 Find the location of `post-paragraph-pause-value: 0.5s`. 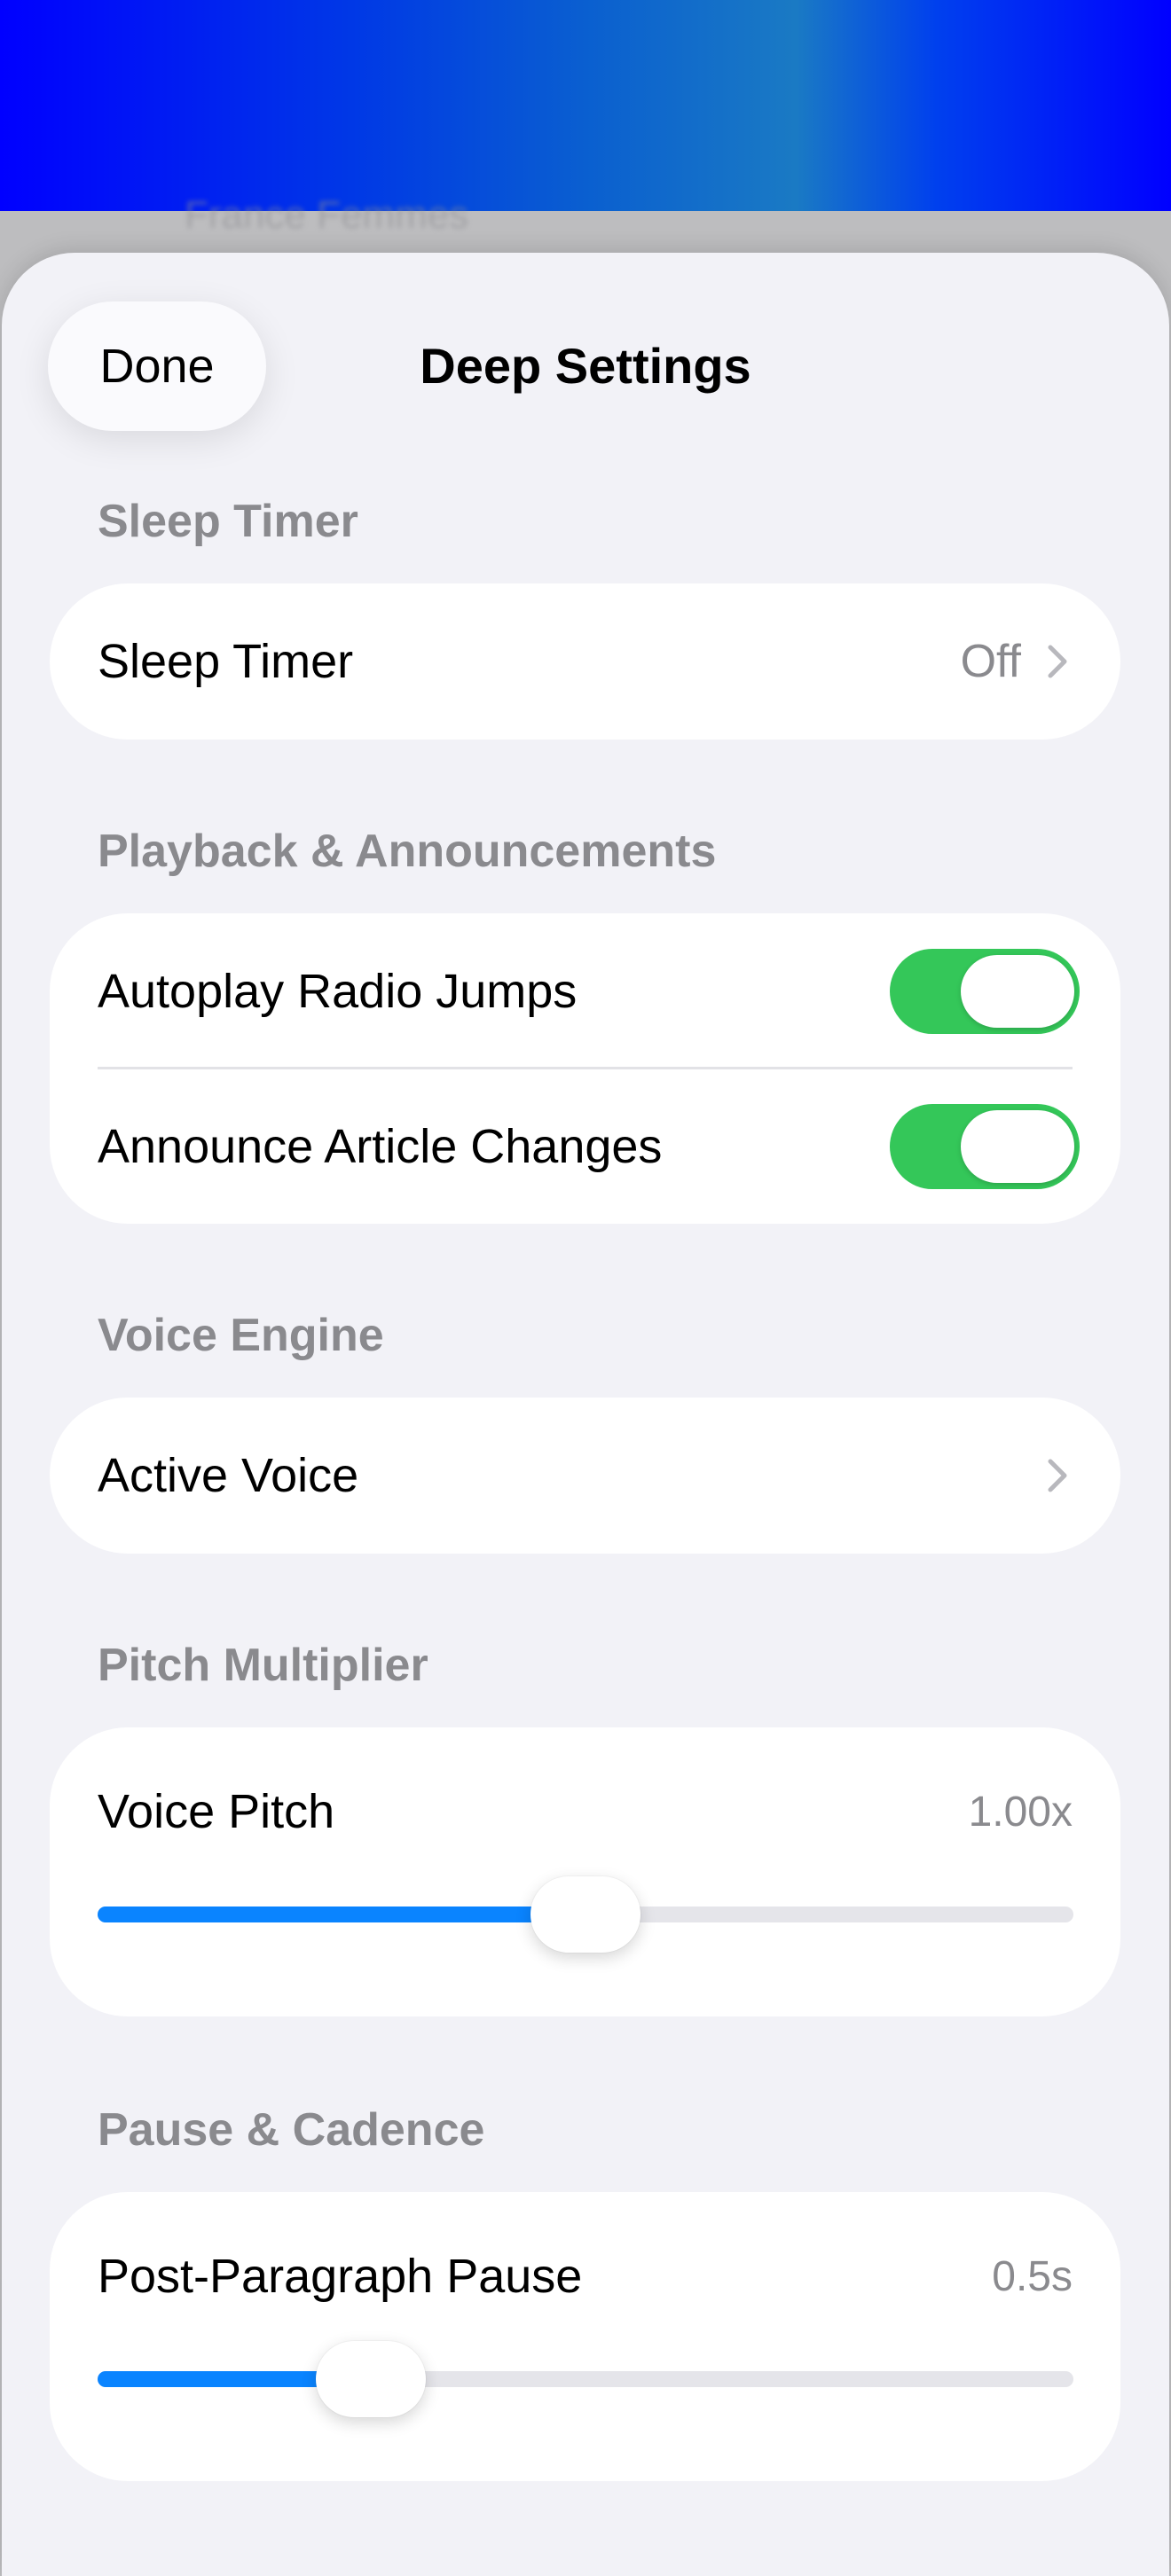

post-paragraph-pause-value: 0.5s is located at coordinates (1032, 2276).